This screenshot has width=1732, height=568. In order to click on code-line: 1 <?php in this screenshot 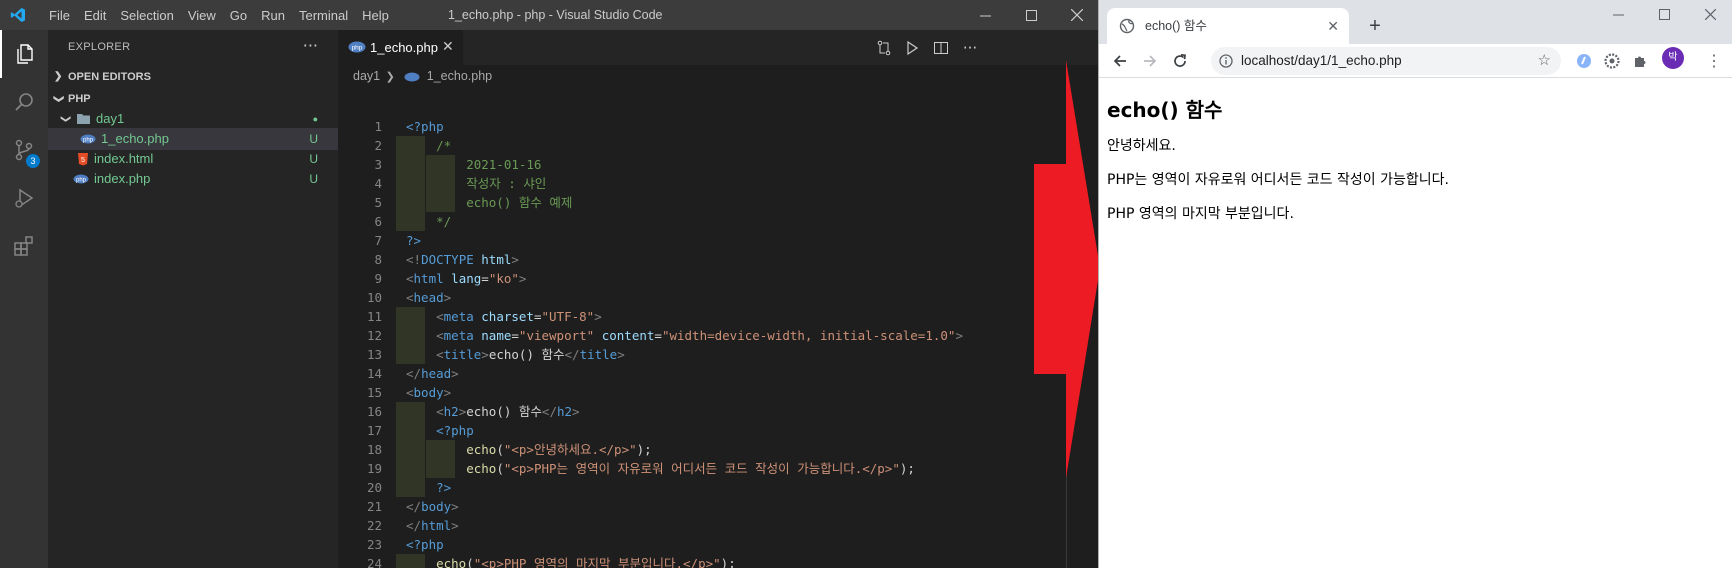, I will do `click(719, 126)`.